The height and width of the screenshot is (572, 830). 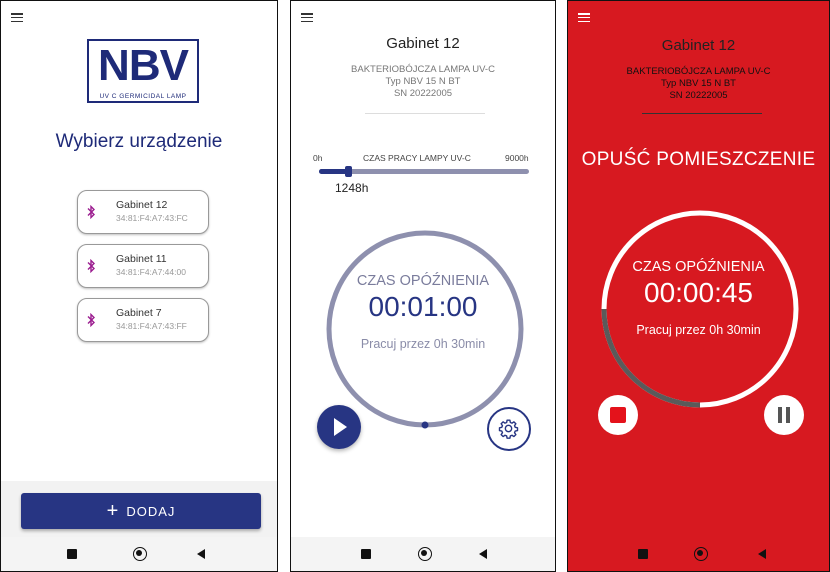 I want to click on gear-icon, so click(x=508, y=429).